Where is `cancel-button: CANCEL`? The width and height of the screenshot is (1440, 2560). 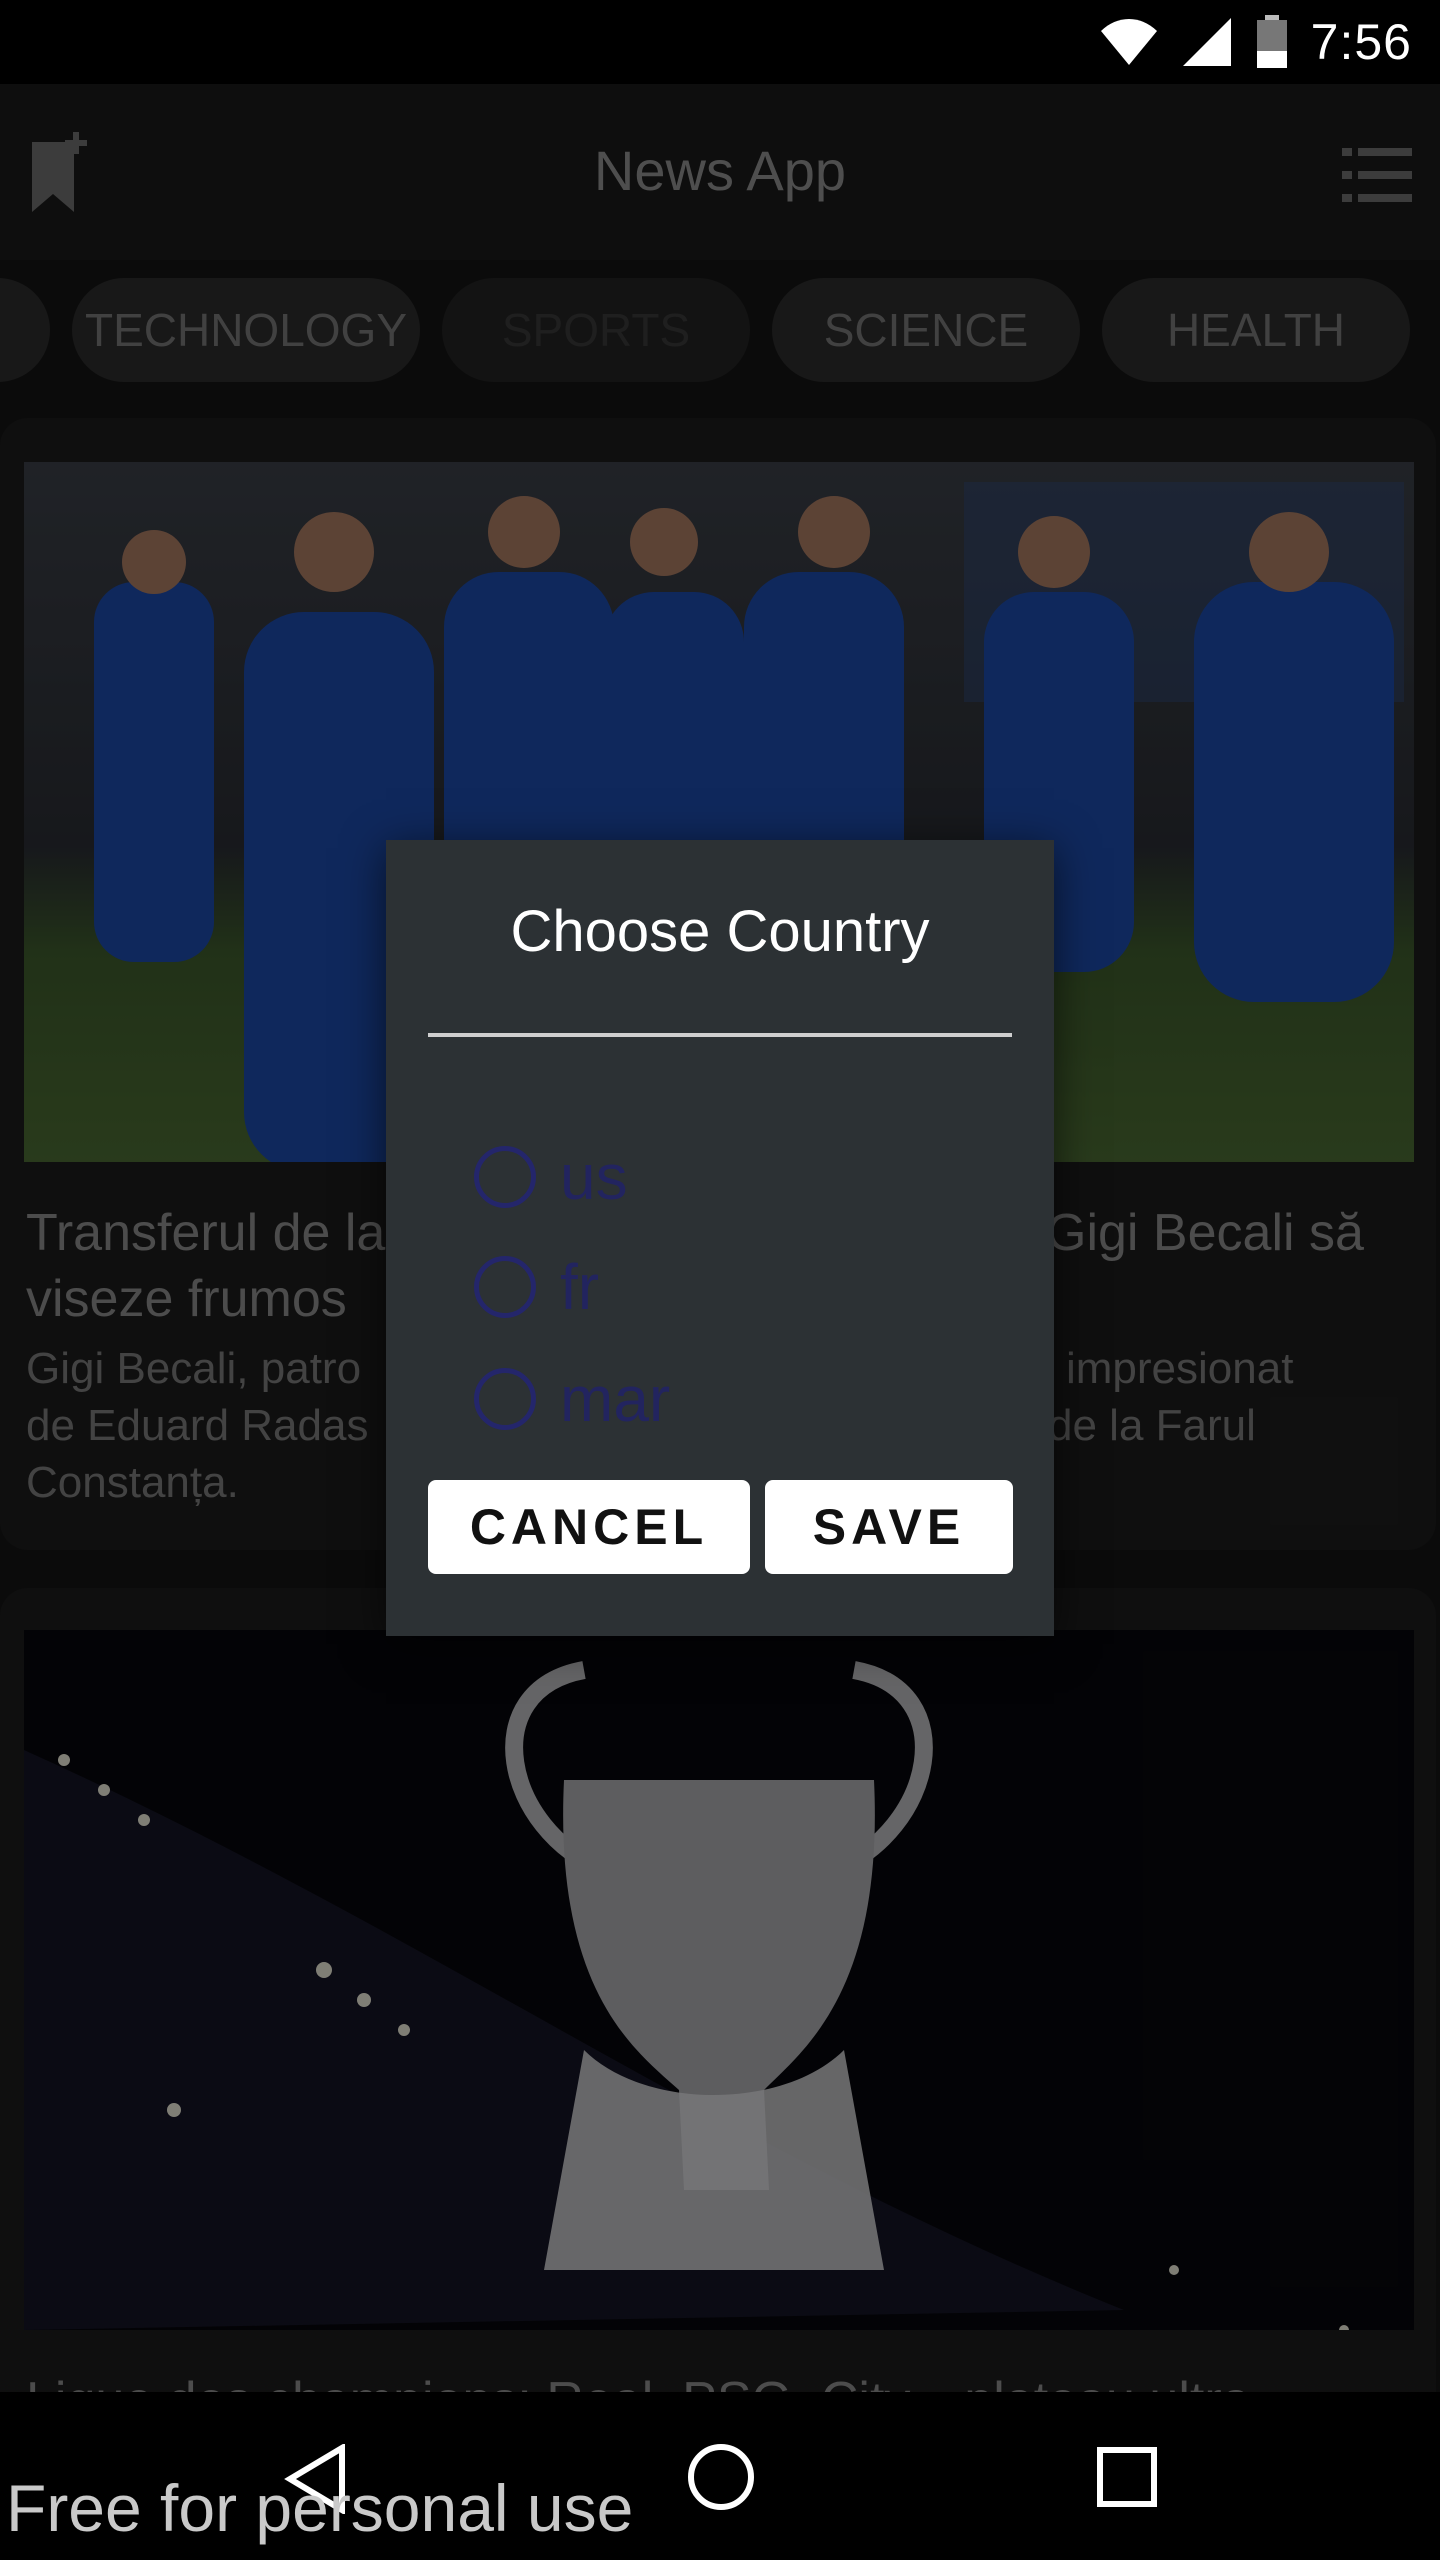 cancel-button: CANCEL is located at coordinates (589, 1527).